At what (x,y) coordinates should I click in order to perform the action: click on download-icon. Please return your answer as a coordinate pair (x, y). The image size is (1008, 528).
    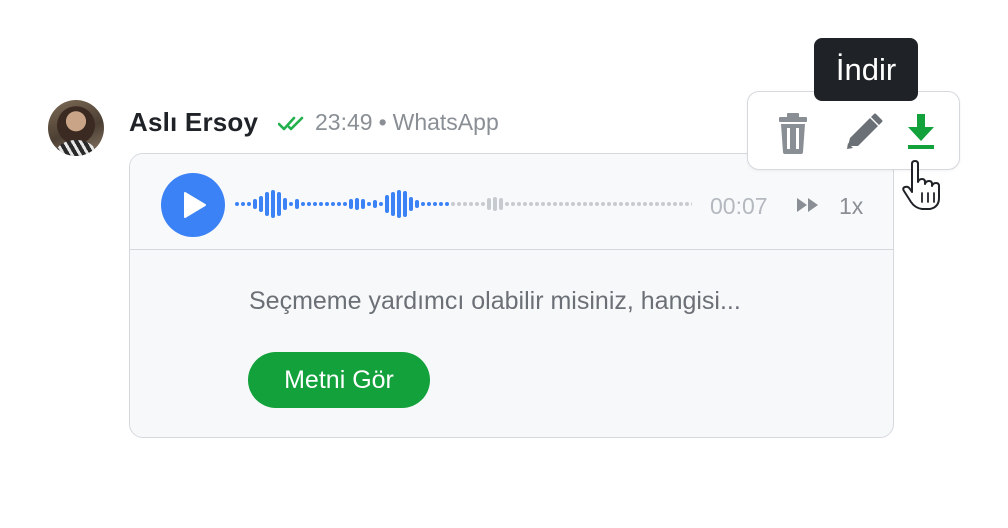
    Looking at the image, I should click on (921, 131).